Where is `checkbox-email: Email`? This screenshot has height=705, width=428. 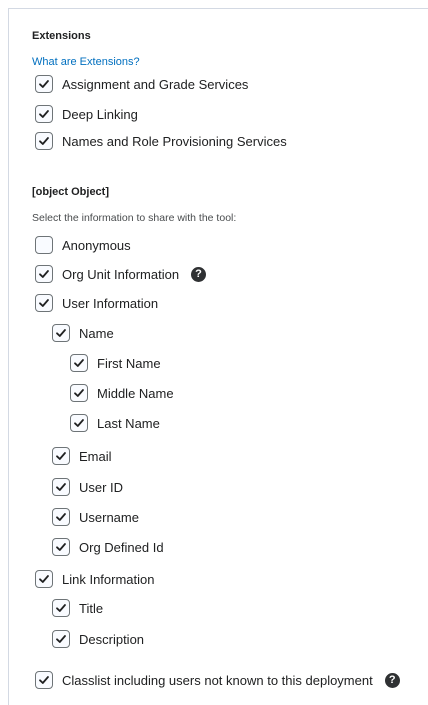 checkbox-email: Email is located at coordinates (82, 456).